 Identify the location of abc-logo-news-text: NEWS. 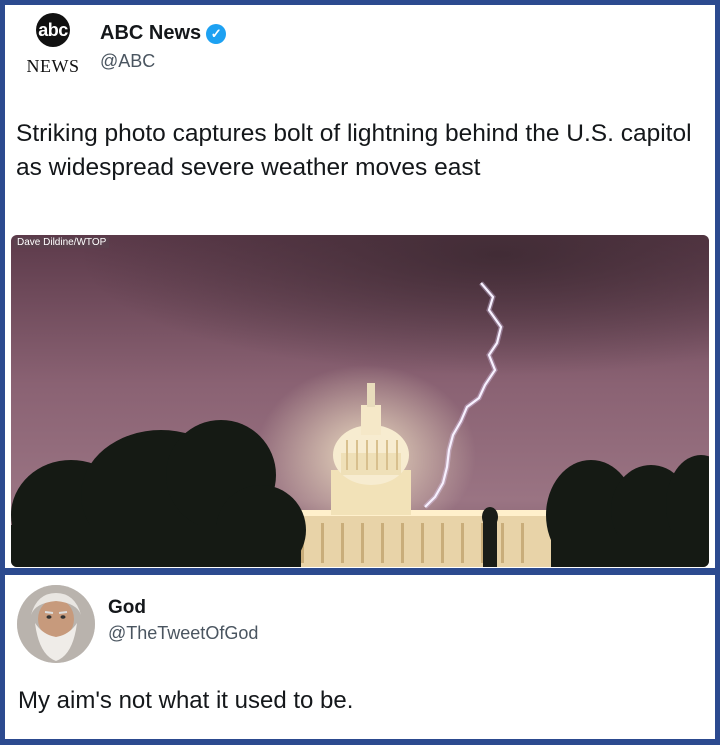
(53, 66).